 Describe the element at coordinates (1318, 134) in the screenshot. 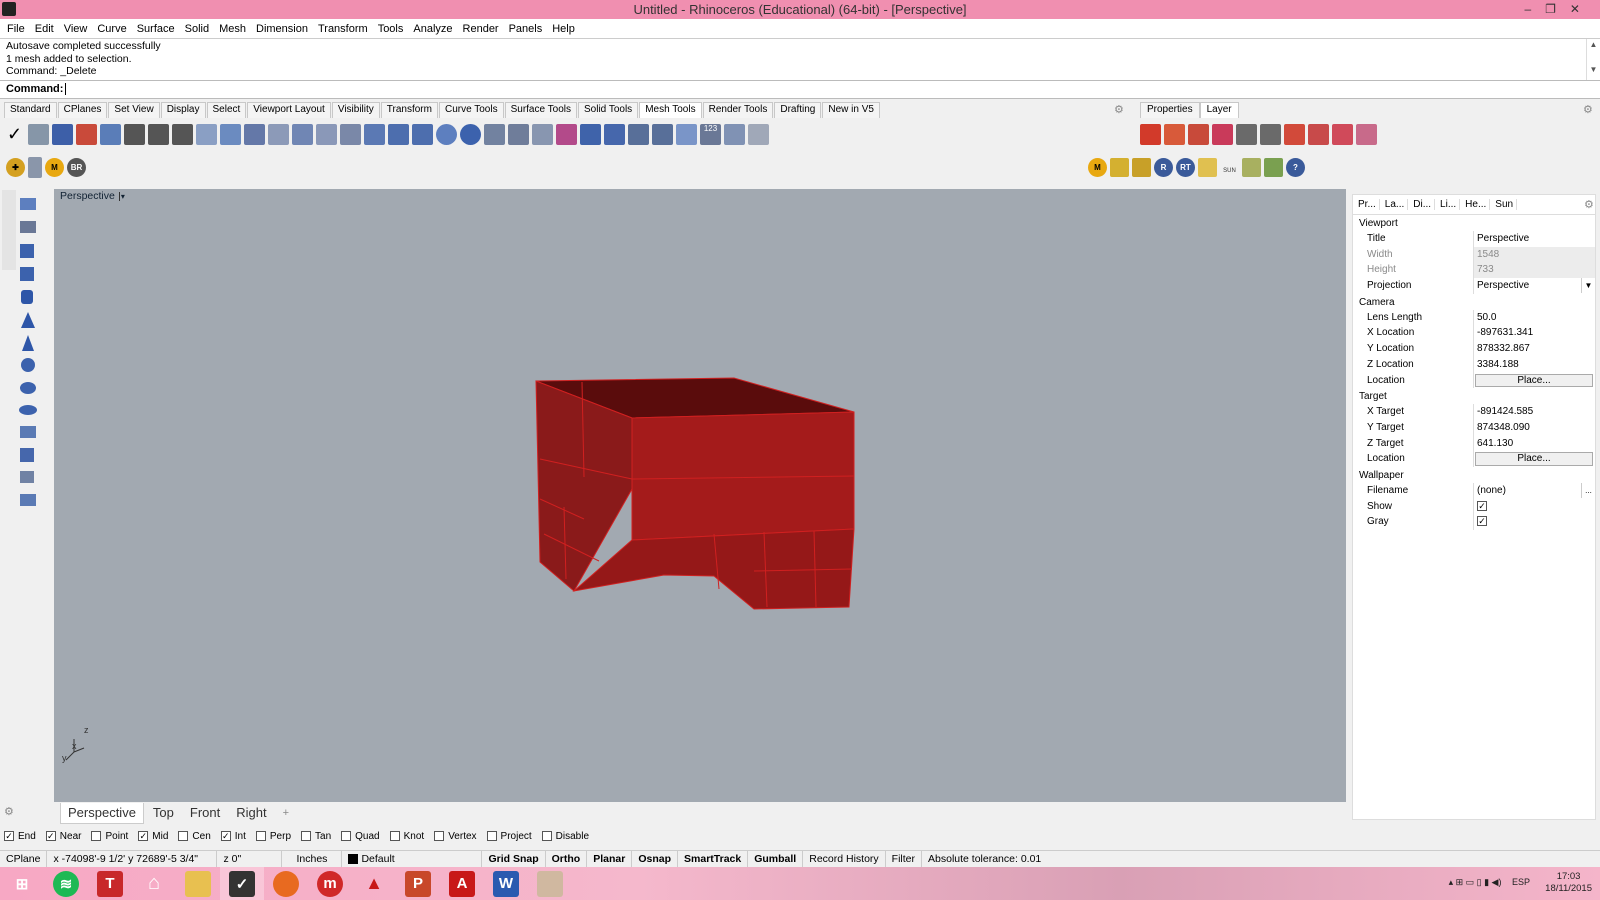

I see `layer-tools-icon` at that location.